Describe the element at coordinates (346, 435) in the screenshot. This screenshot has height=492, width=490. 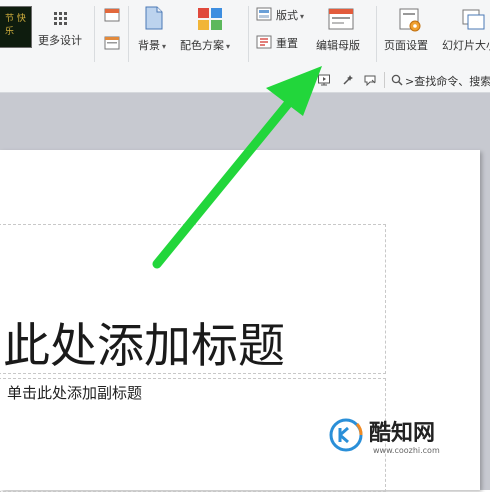
I see `coozhi-logo-icon` at that location.